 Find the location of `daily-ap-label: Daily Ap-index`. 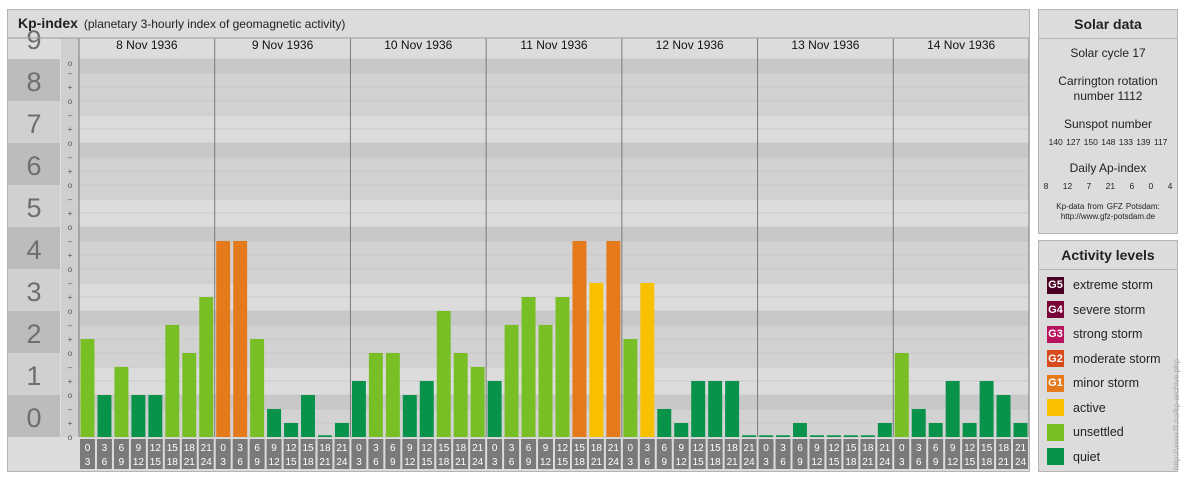

daily-ap-label: Daily Ap-index is located at coordinates (1108, 168).